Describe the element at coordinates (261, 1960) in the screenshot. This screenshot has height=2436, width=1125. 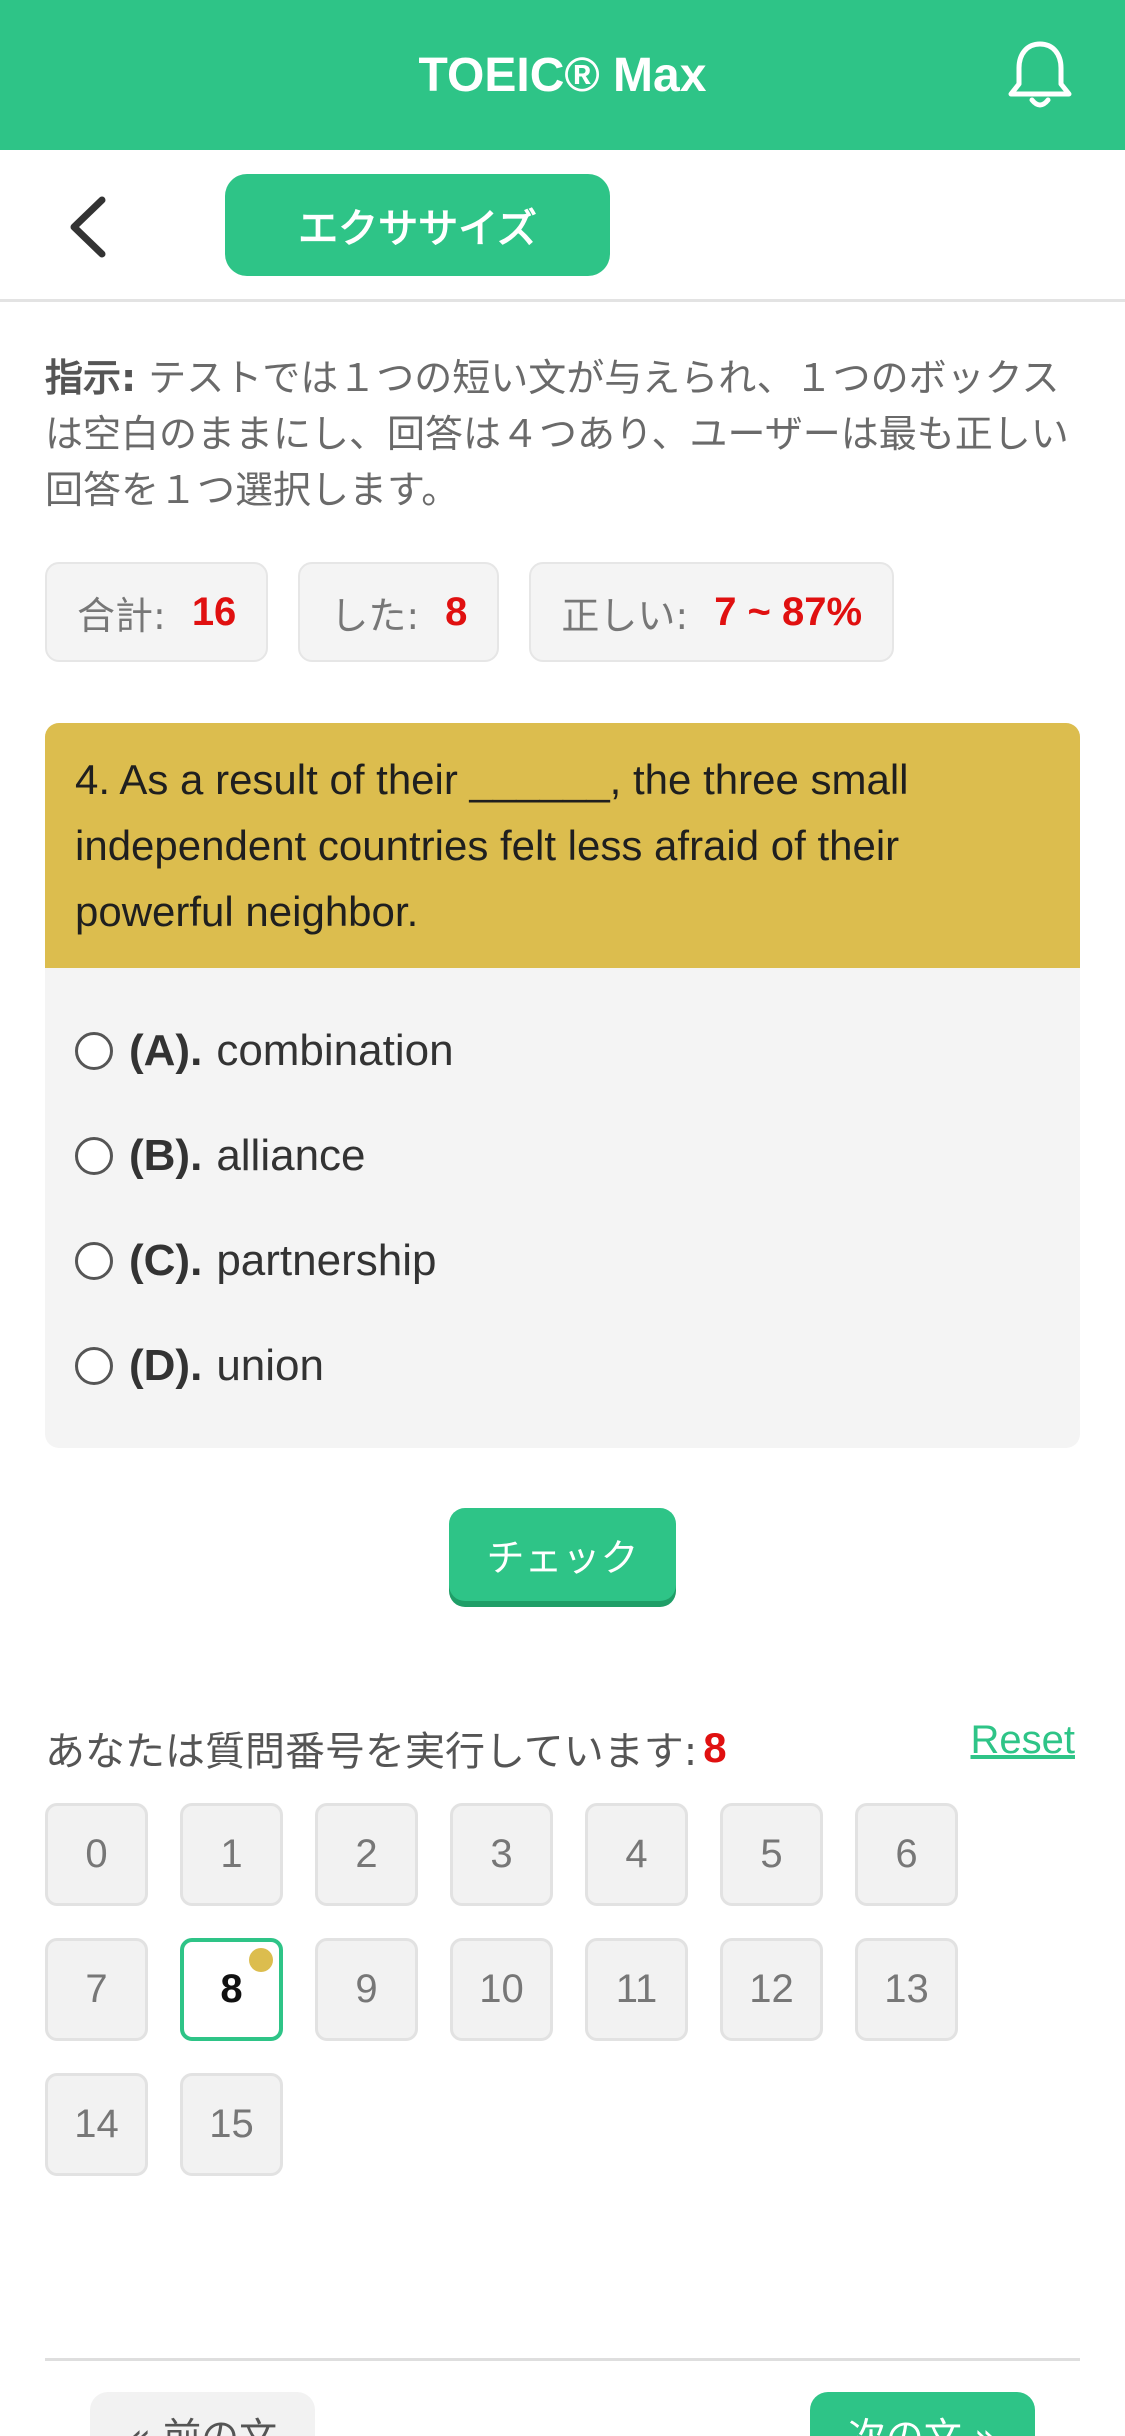
I see `current-indicator-dot` at that location.